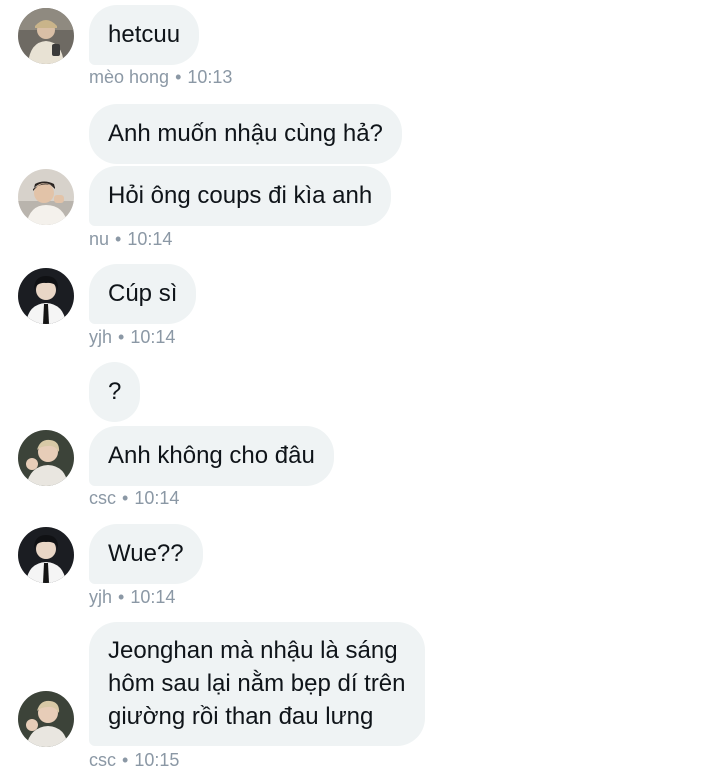 The image size is (720, 778). I want to click on message-meta: csc • 10:15, so click(134, 760).